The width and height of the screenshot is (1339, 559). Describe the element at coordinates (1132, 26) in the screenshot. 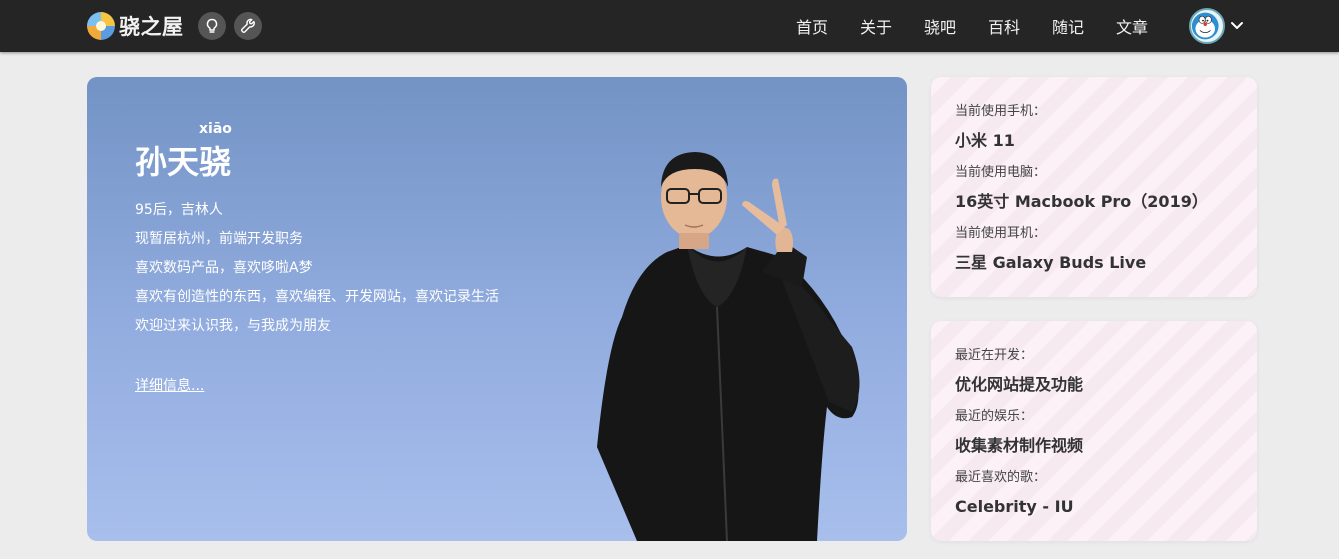

I see `nav-item-articles: 文章` at that location.